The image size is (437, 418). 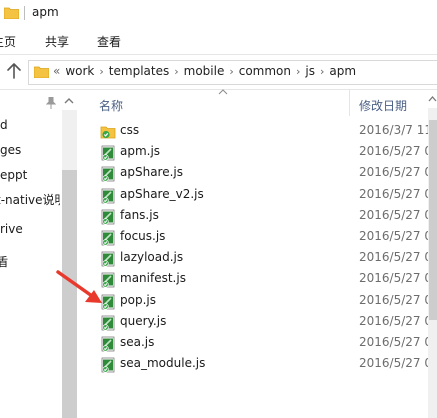 What do you see at coordinates (383, 105) in the screenshot?
I see `column-header-date: 修改日期` at bounding box center [383, 105].